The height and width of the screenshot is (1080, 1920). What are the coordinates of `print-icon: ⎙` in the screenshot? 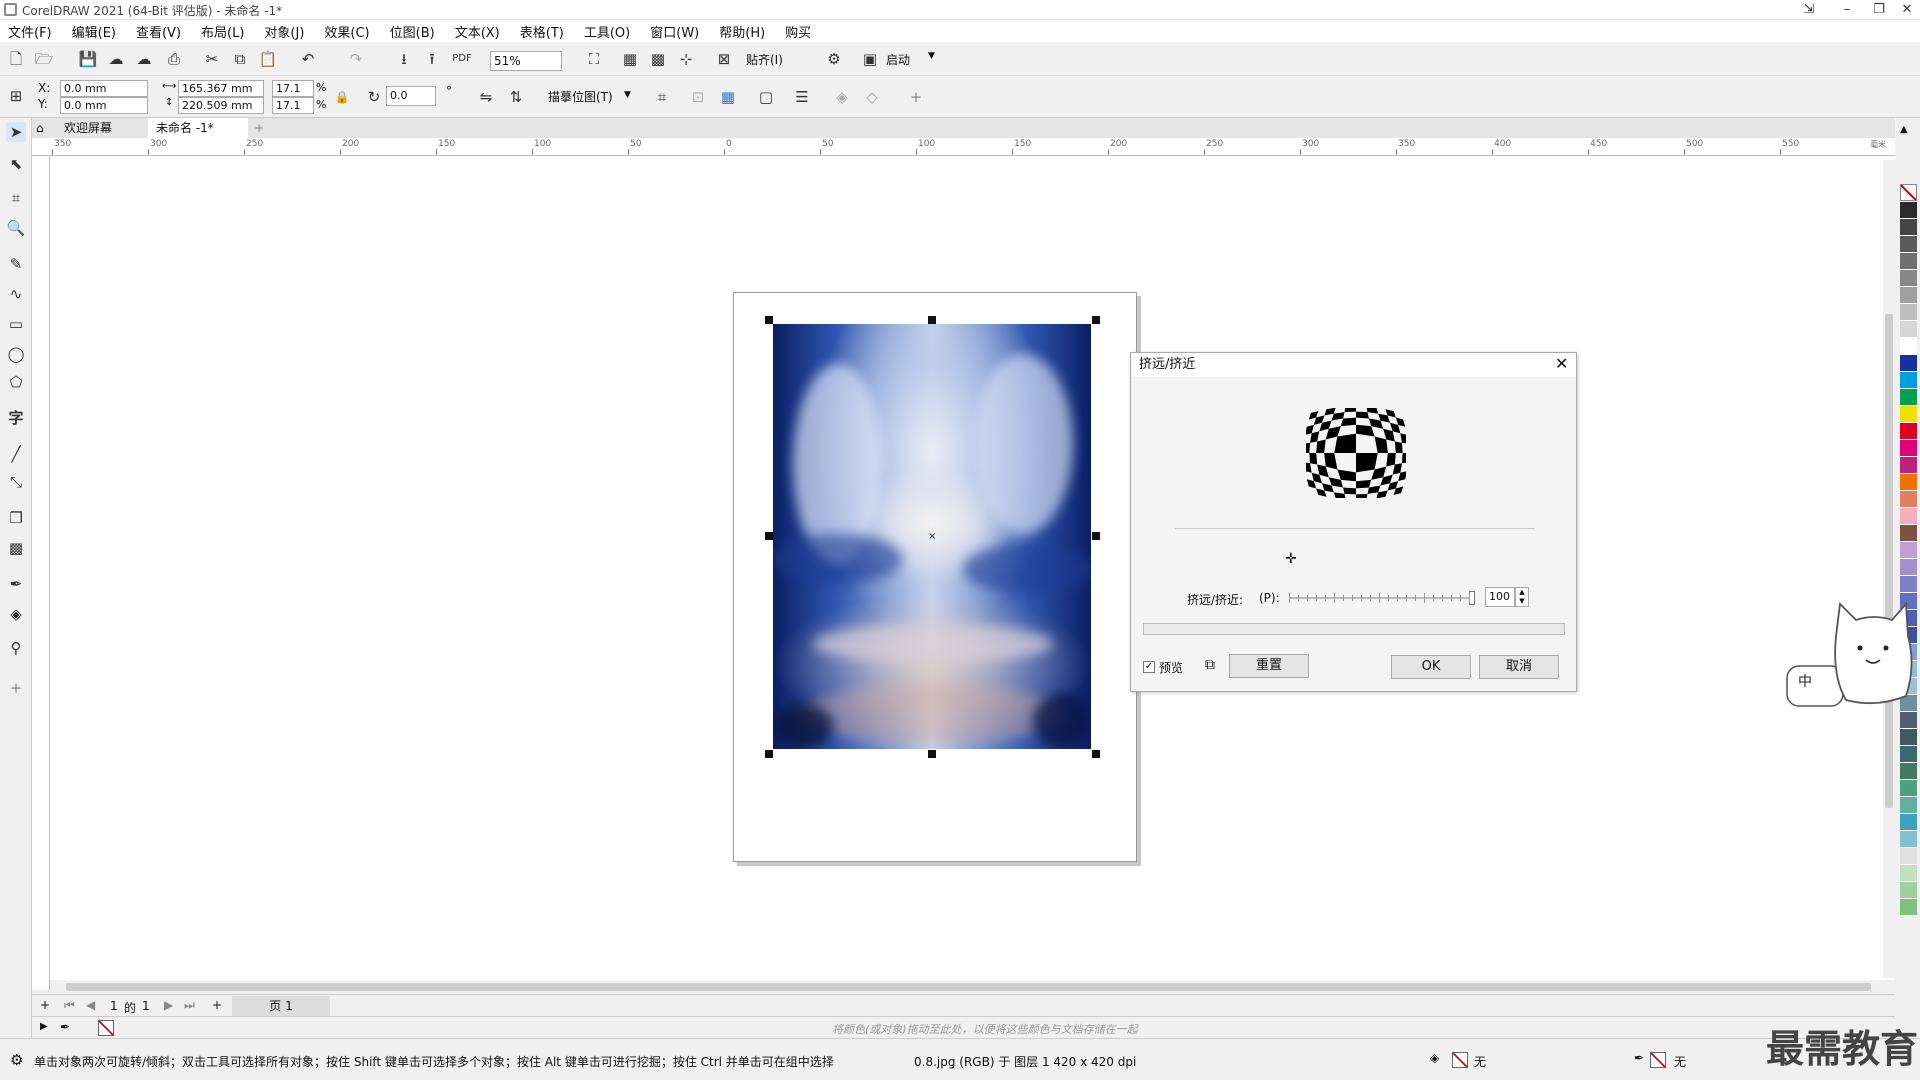 It's located at (174, 59).